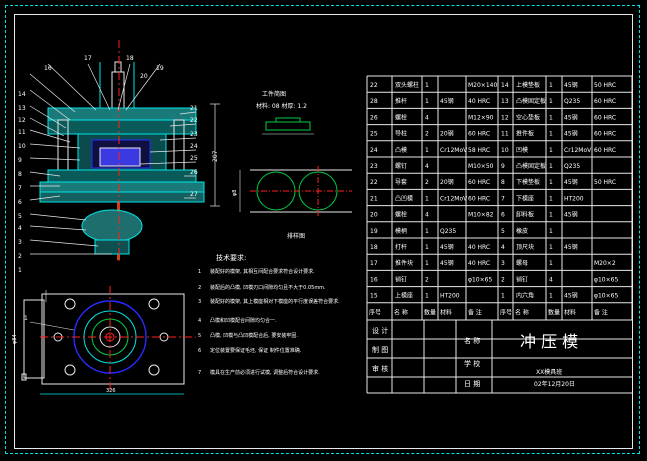 The image size is (647, 461). I want to click on bom-left-cell: M20×140, so click(482, 85).